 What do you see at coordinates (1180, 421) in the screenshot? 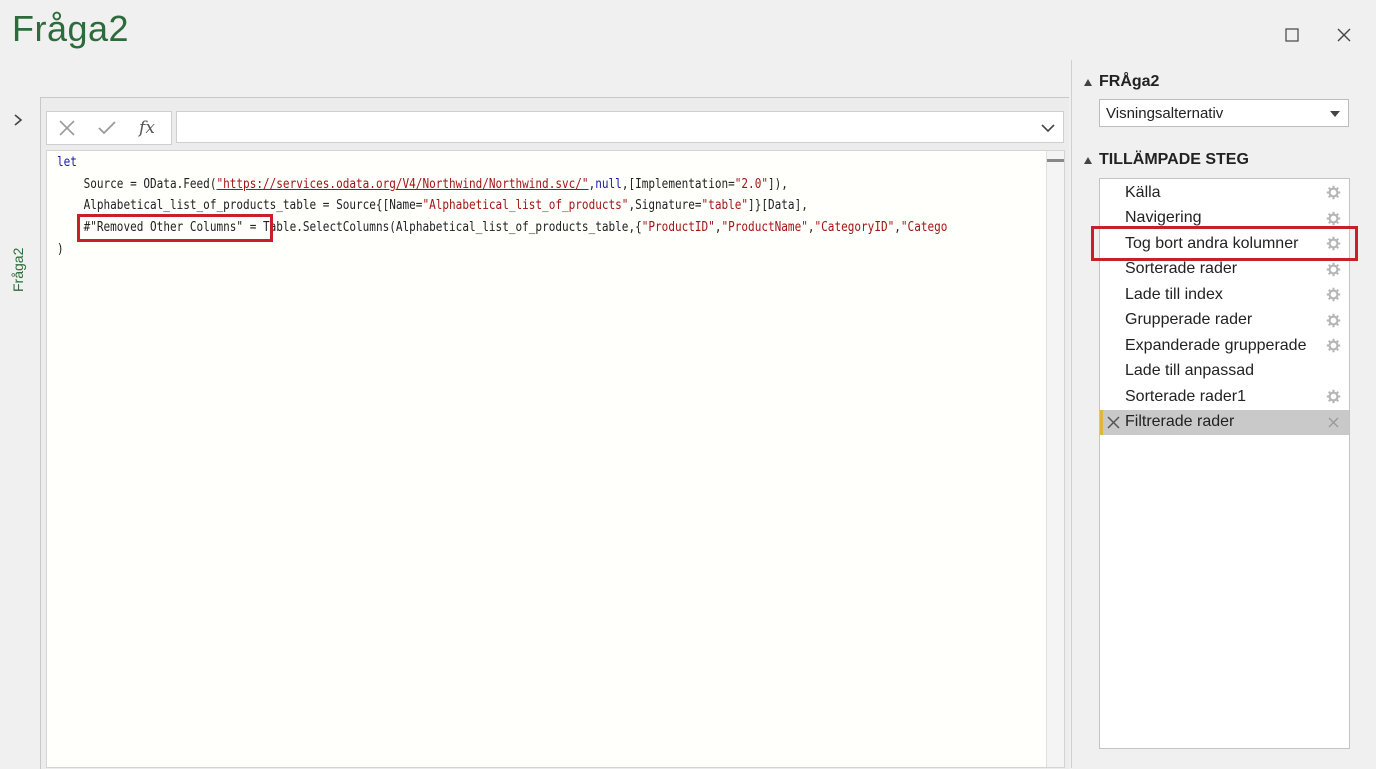
I see `applied-step-label: Filtrerade rader` at bounding box center [1180, 421].